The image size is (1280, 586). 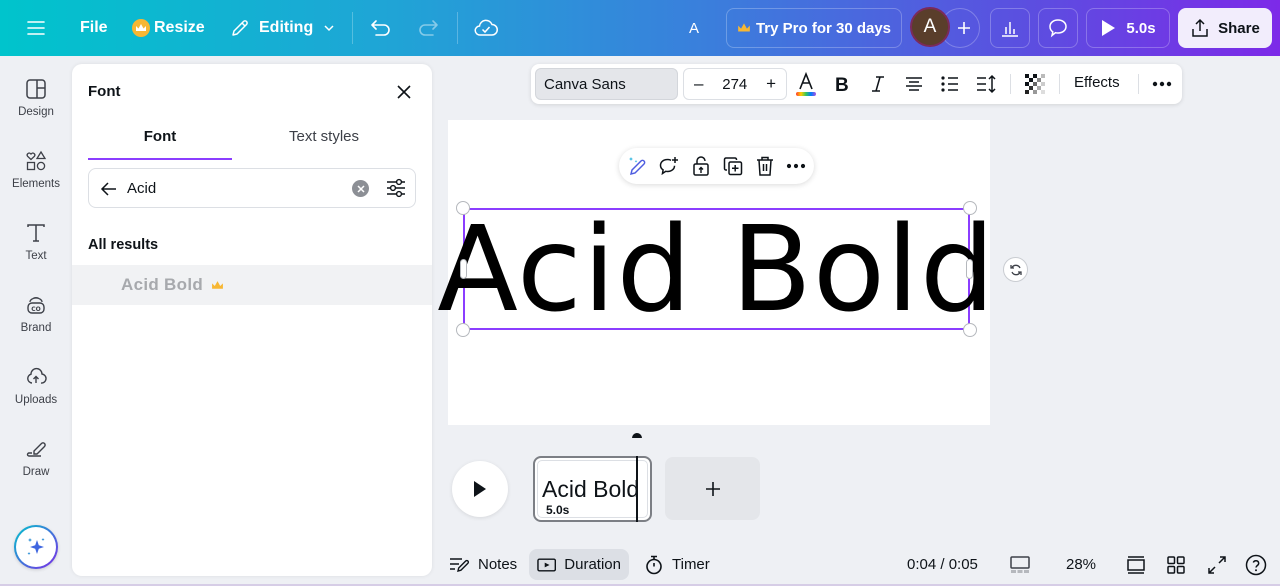 I want to click on font-family-select: Canva Sans, so click(x=606, y=84).